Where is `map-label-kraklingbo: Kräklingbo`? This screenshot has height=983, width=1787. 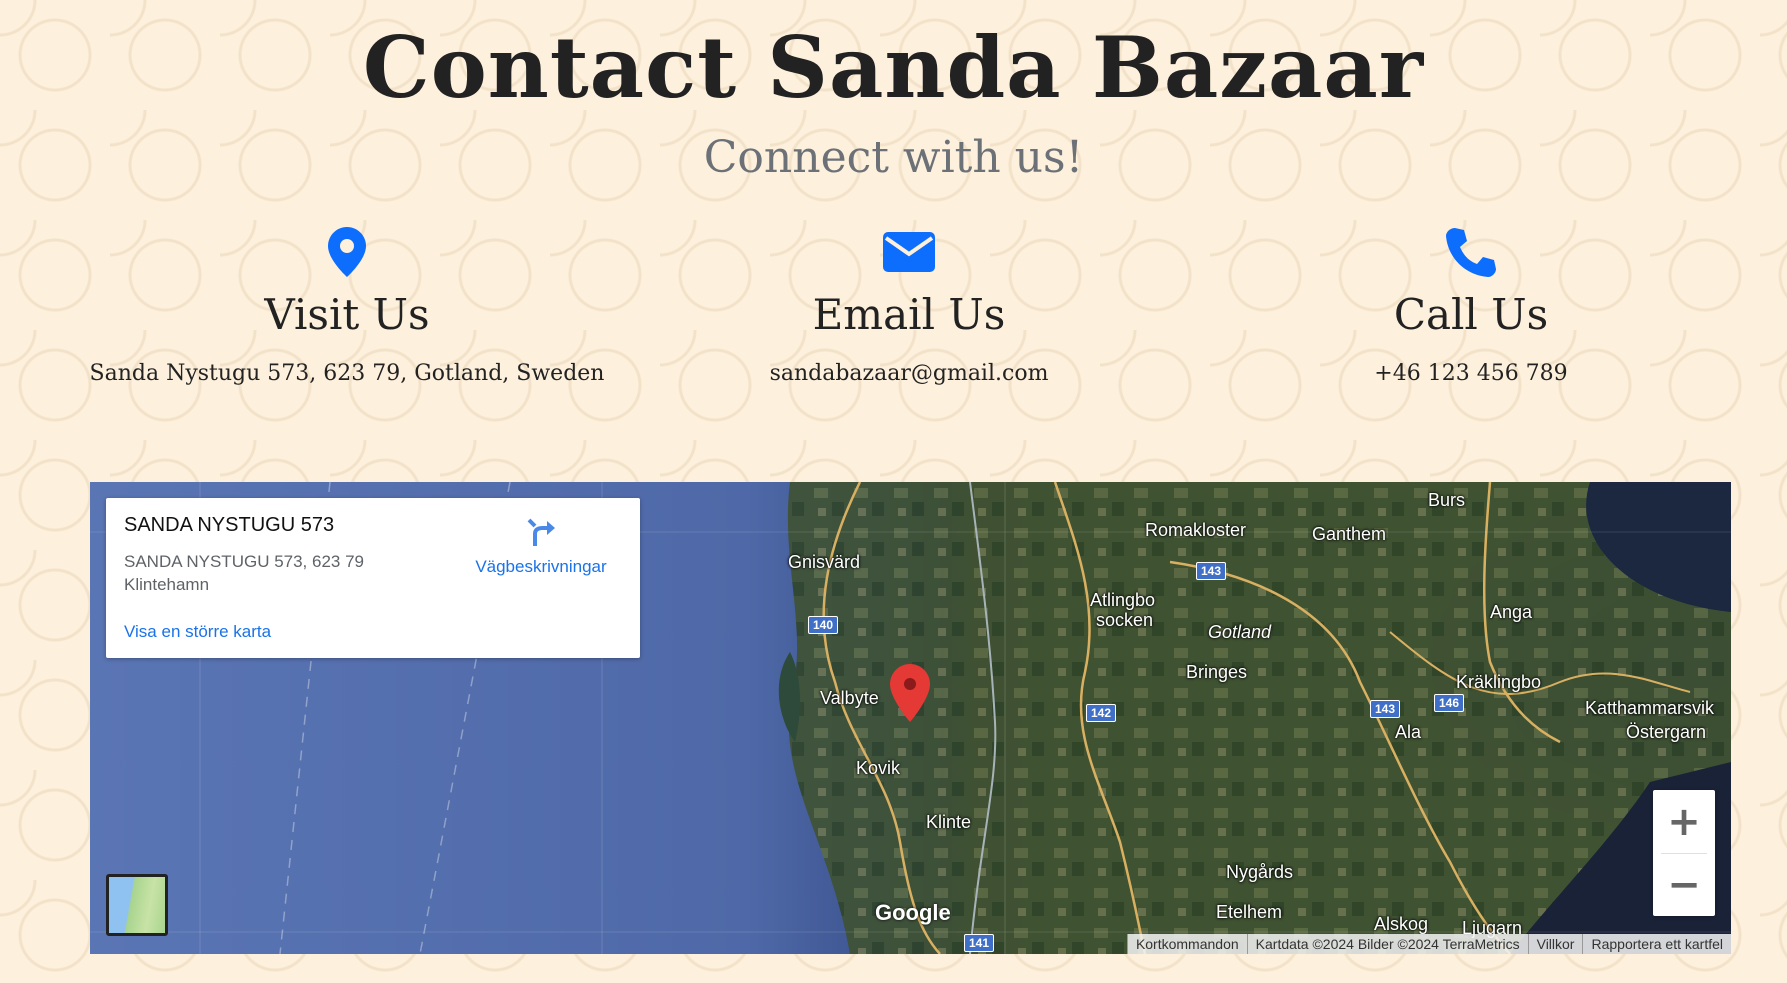
map-label-kraklingbo: Kräklingbo is located at coordinates (1499, 682).